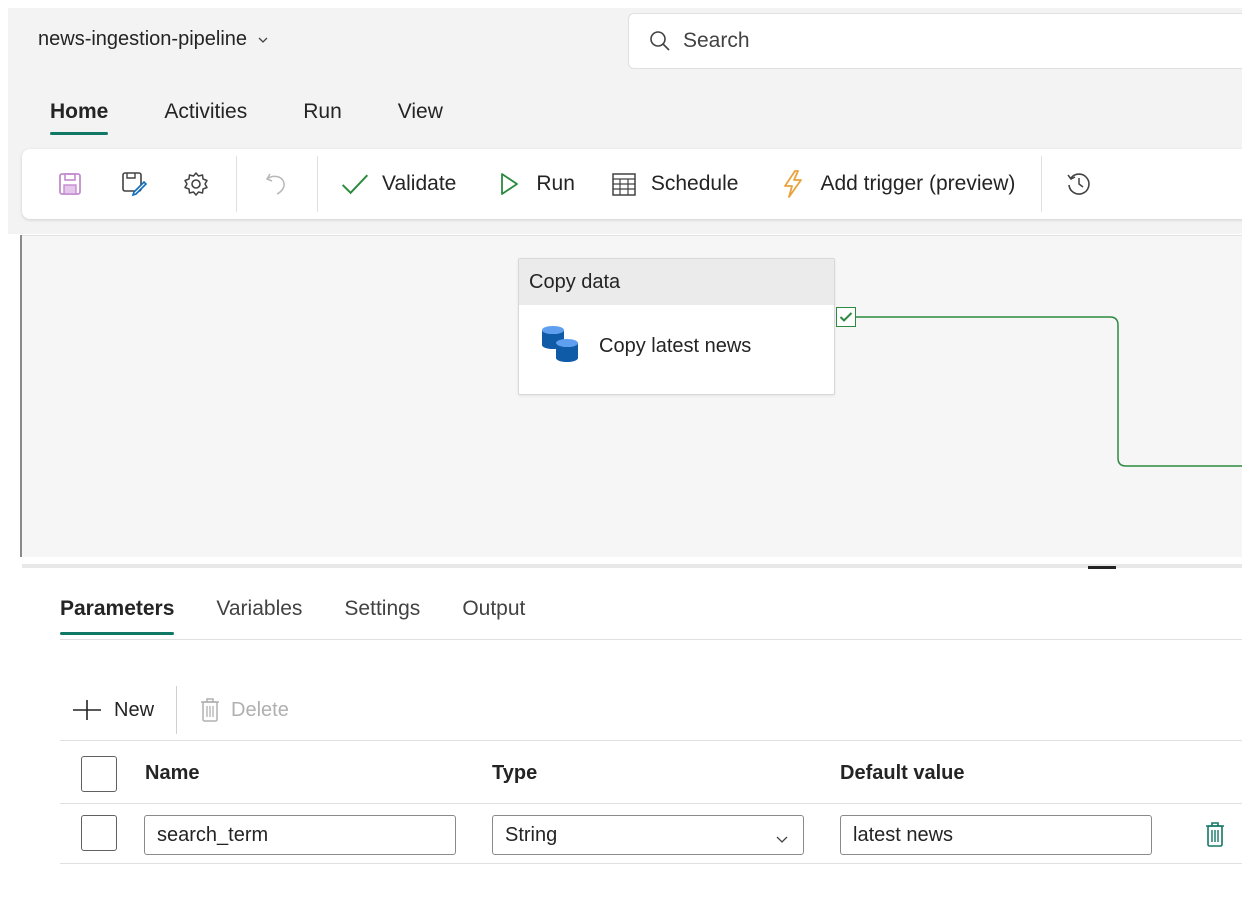 The width and height of the screenshot is (1242, 897). Describe the element at coordinates (259, 614) in the screenshot. I see `tab-variables: Variables` at that location.